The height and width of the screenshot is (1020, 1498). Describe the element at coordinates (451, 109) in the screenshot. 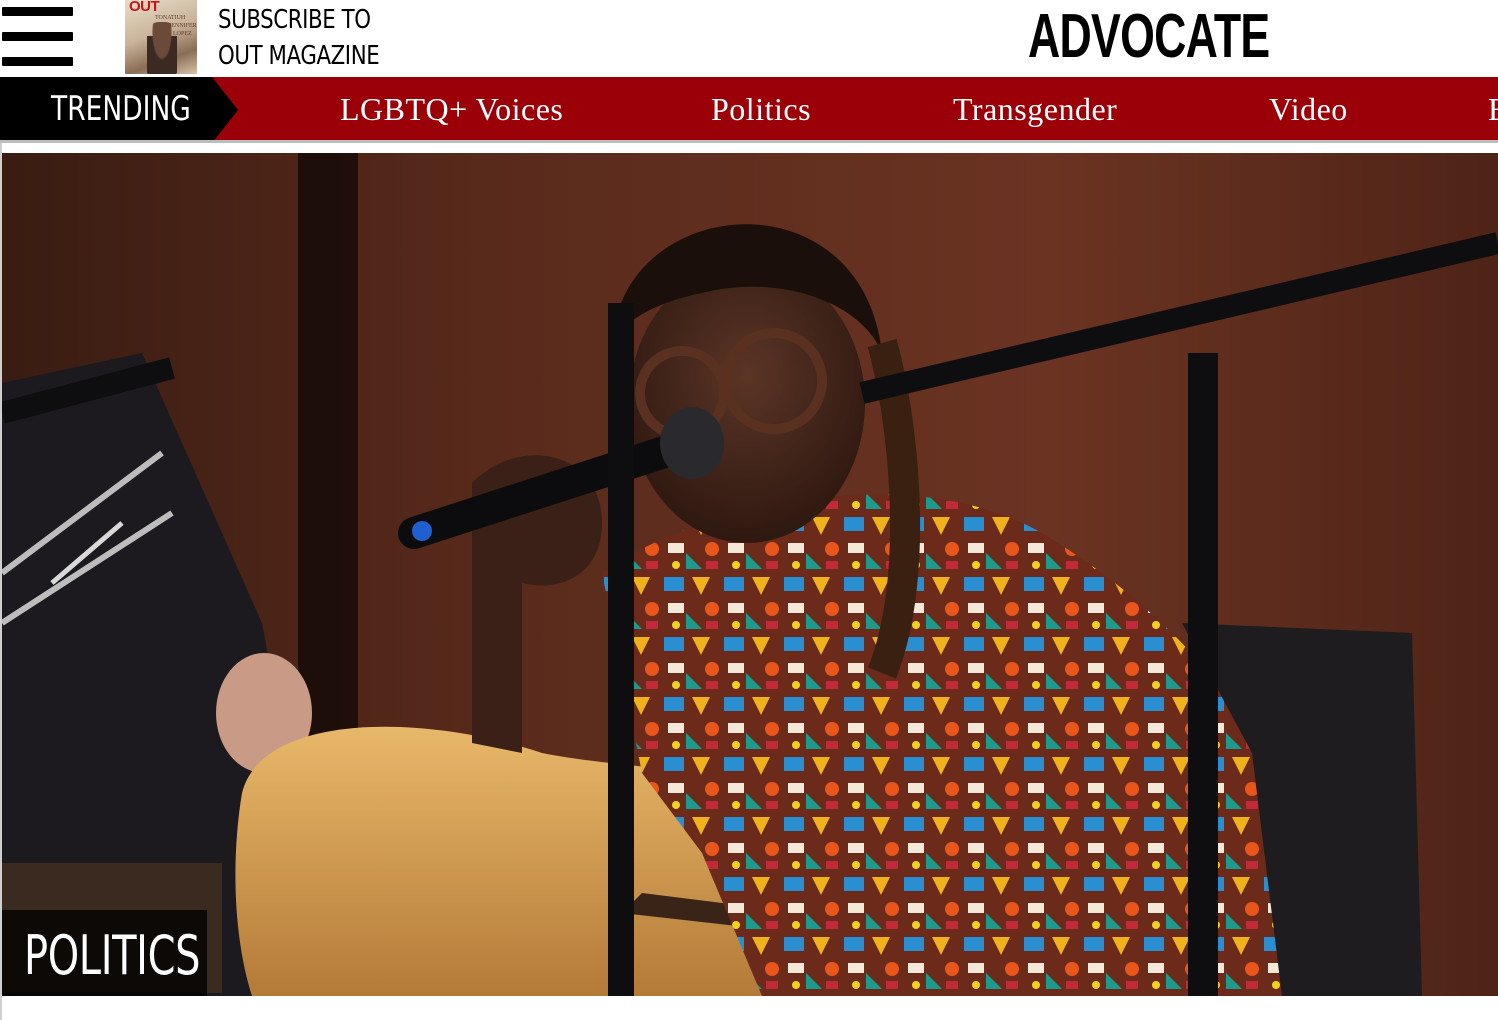

I see `nav-item-lgbtq-voices: LGBTQ+ Voices` at that location.